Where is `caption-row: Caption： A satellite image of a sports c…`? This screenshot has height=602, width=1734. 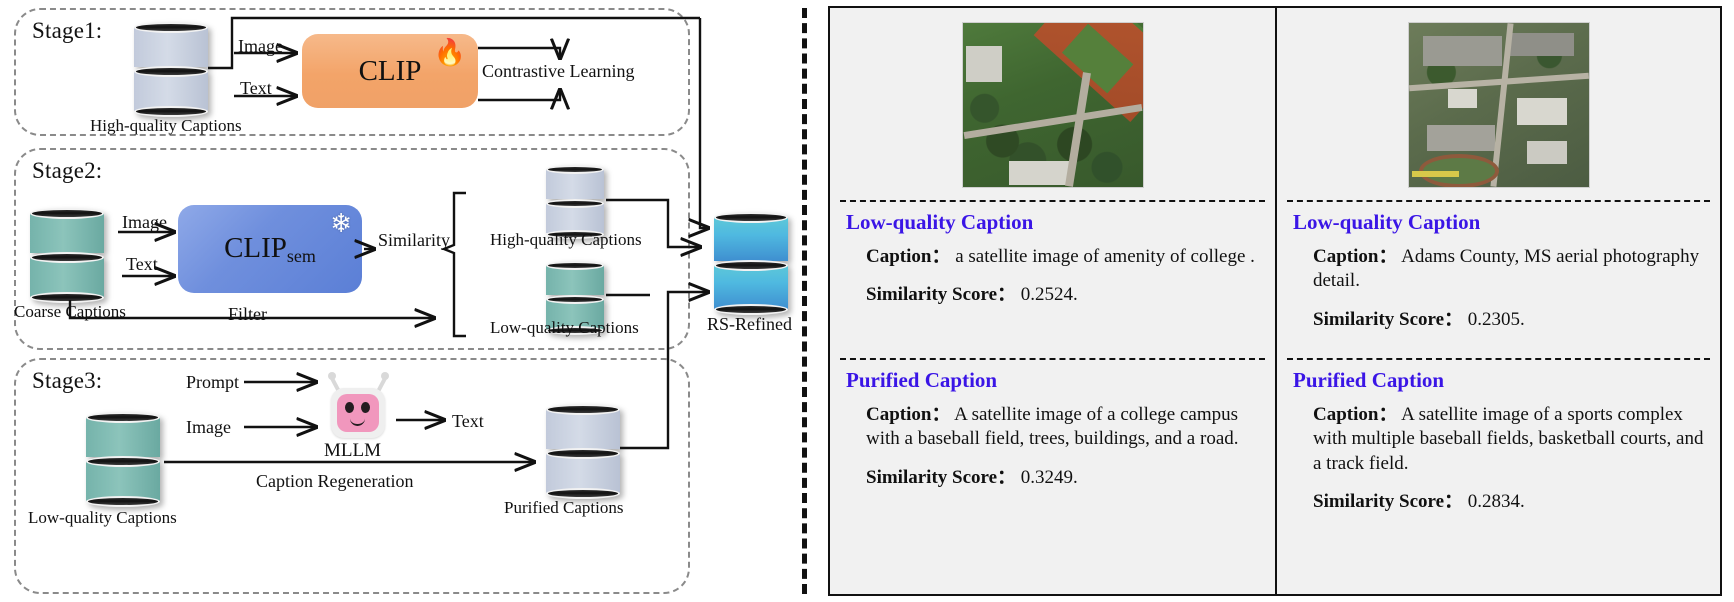
caption-row: Caption： A satellite image of a sports c… is located at coordinates (1510, 439).